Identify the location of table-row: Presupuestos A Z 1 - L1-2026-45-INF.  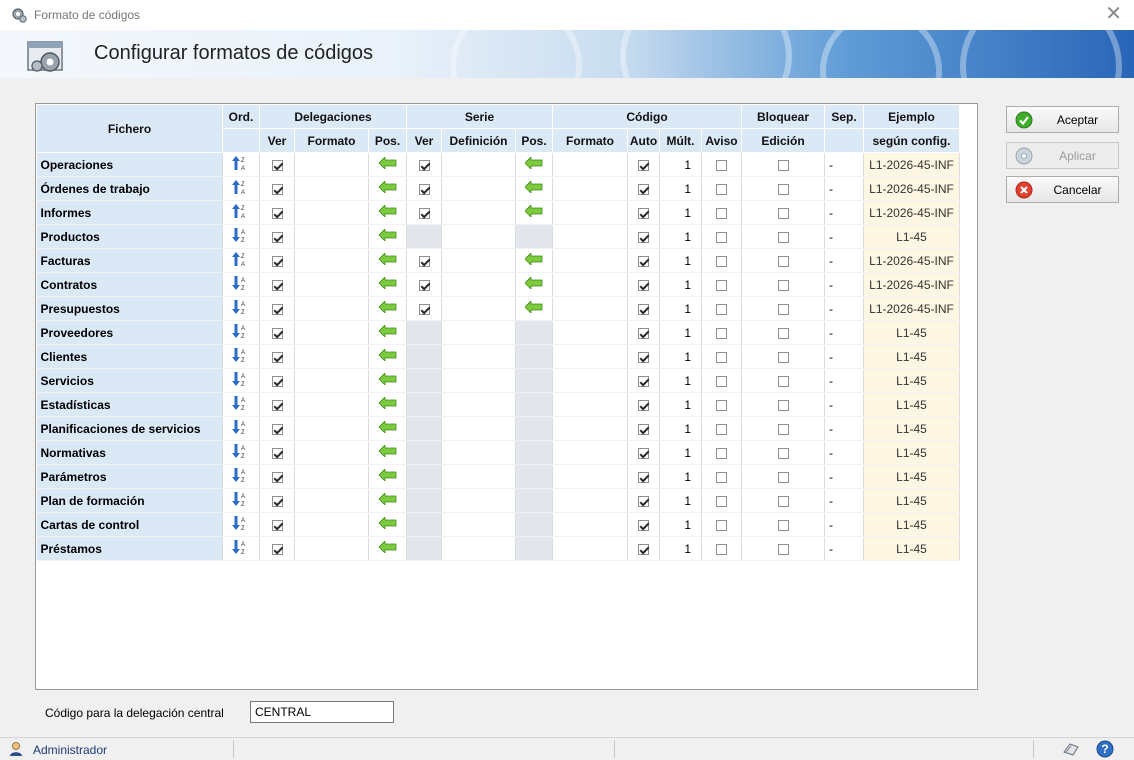
(498, 308).